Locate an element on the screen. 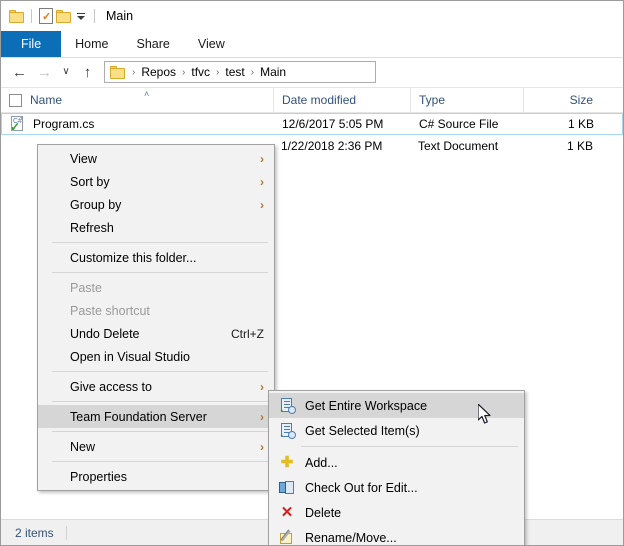 This screenshot has width=624, height=546. new-folder-icon is located at coordinates (64, 16).